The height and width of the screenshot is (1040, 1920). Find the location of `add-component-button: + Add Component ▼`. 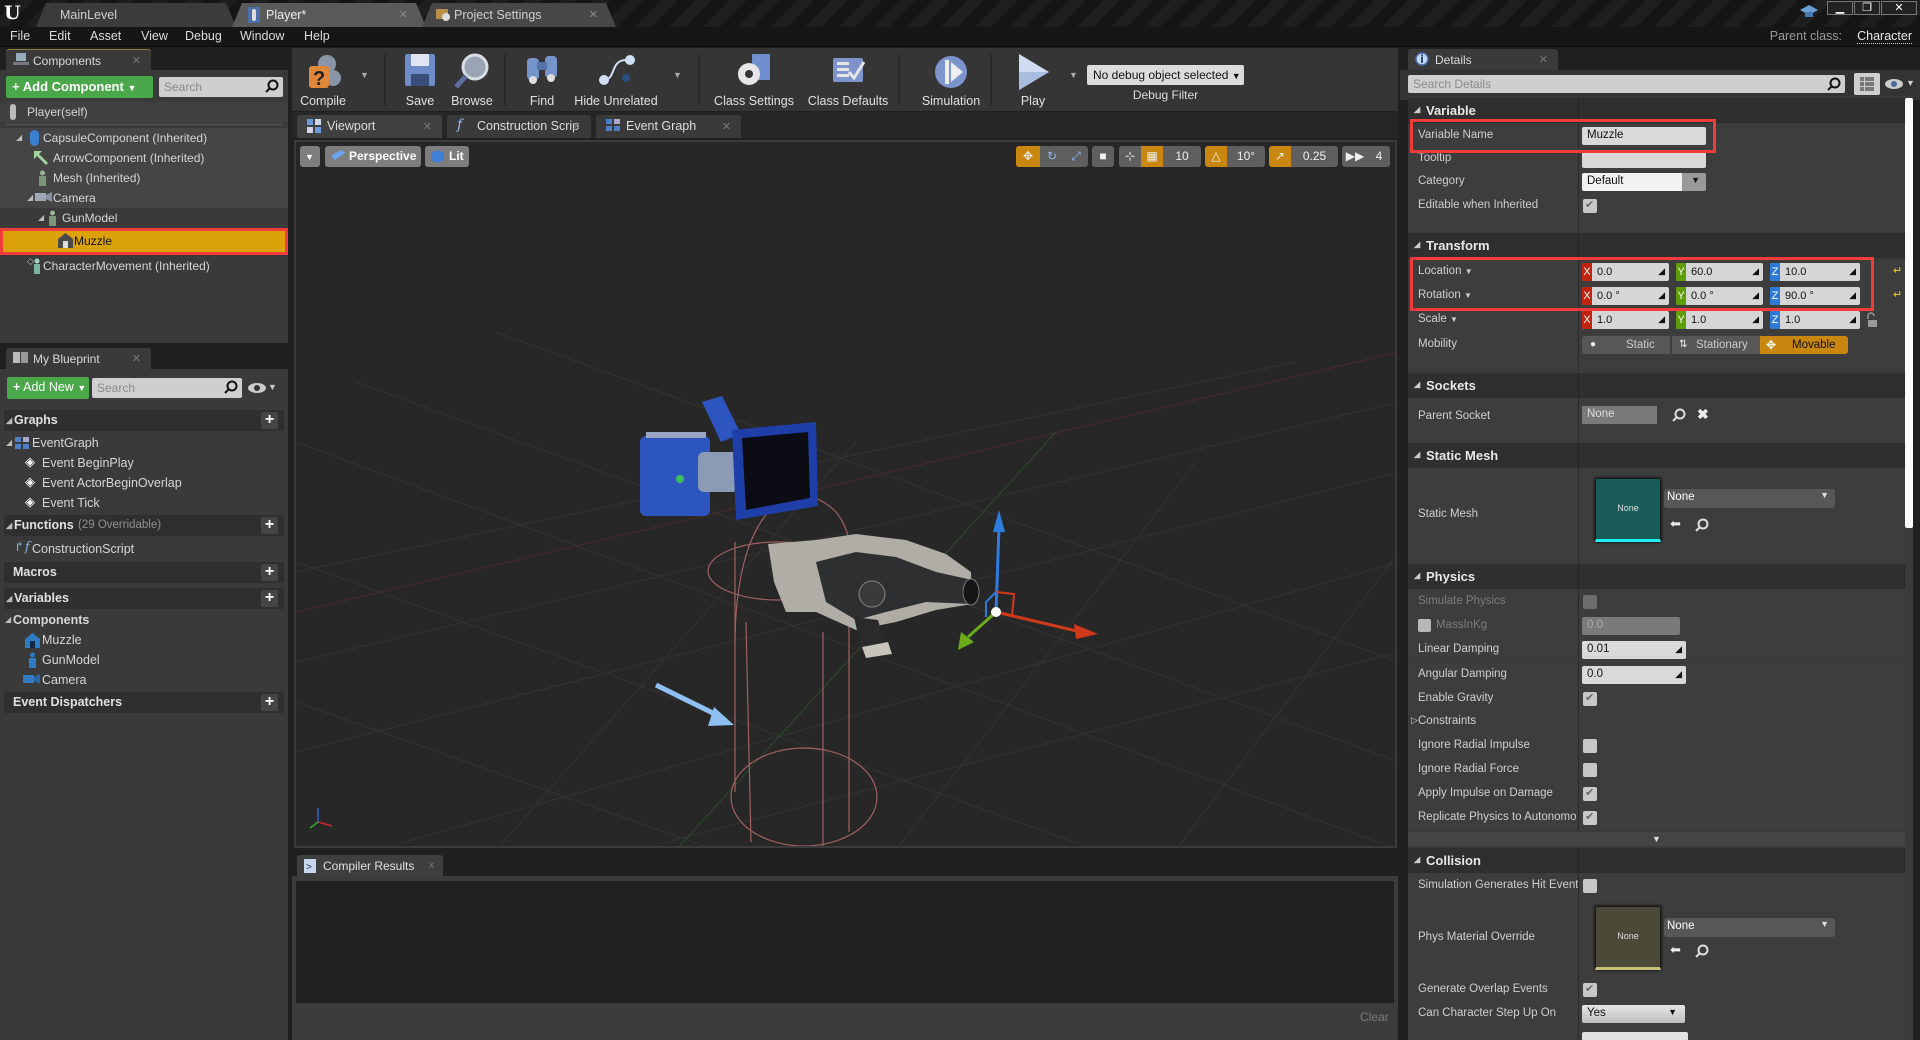

add-component-button: + Add Component ▼ is located at coordinates (79, 87).